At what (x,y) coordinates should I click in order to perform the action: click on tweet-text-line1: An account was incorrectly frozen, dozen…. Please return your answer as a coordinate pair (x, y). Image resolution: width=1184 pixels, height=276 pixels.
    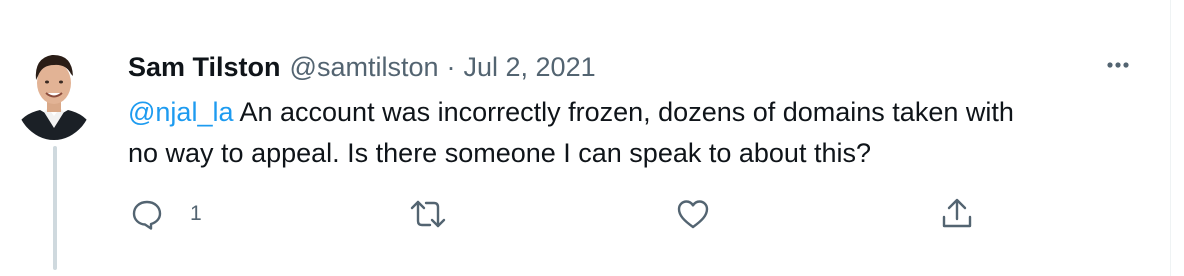
    Looking at the image, I should click on (623, 112).